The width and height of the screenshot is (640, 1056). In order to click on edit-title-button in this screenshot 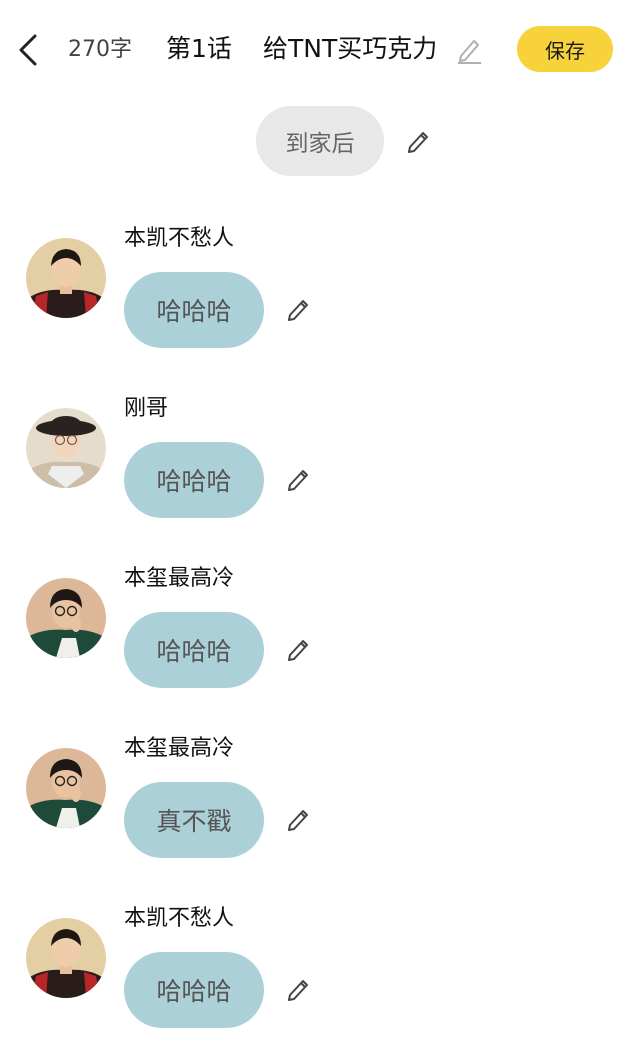, I will do `click(469, 50)`.